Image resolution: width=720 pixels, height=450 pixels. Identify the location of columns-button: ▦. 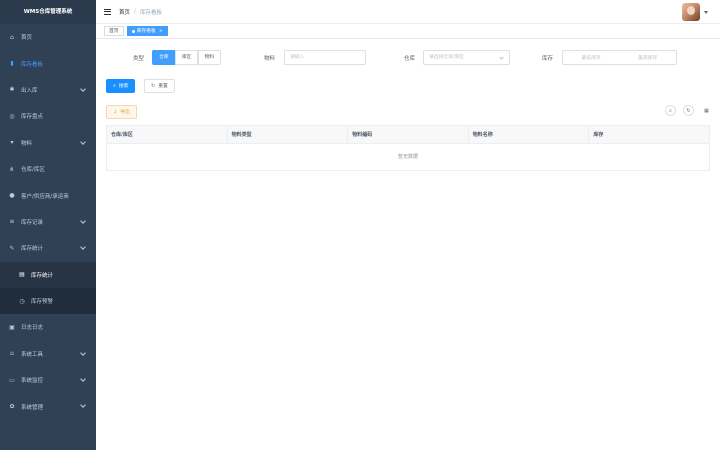
(706, 110).